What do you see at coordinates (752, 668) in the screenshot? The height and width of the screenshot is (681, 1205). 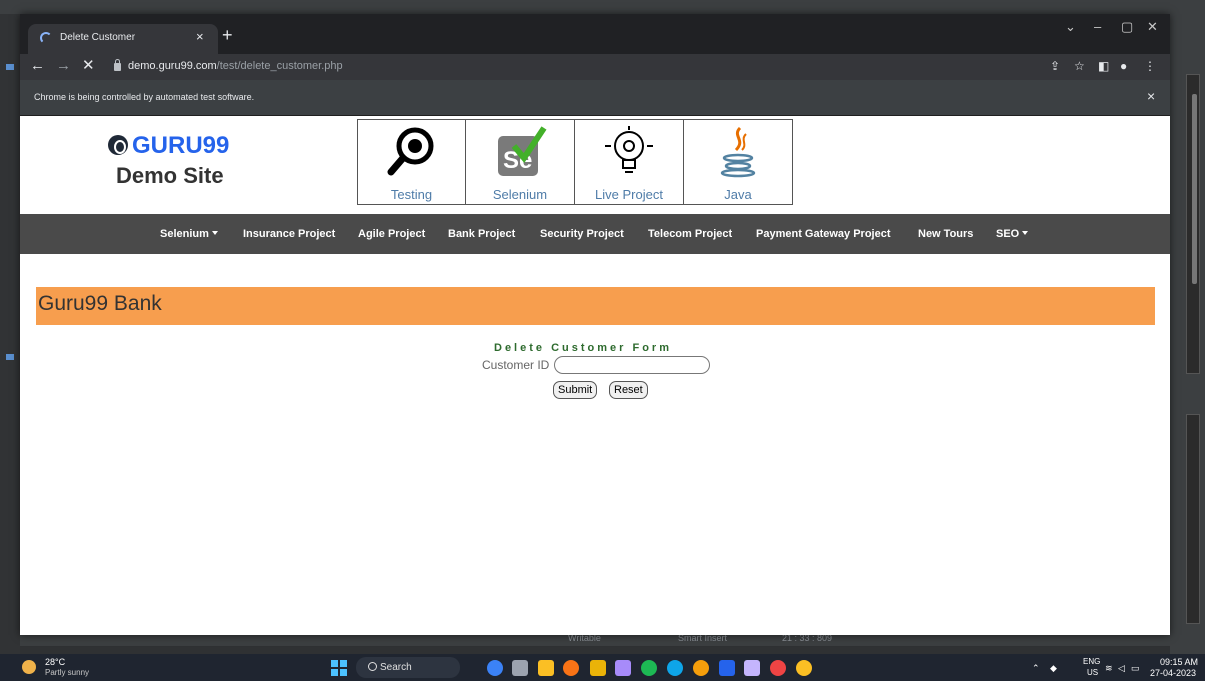 I see `eclipse-icon` at bounding box center [752, 668].